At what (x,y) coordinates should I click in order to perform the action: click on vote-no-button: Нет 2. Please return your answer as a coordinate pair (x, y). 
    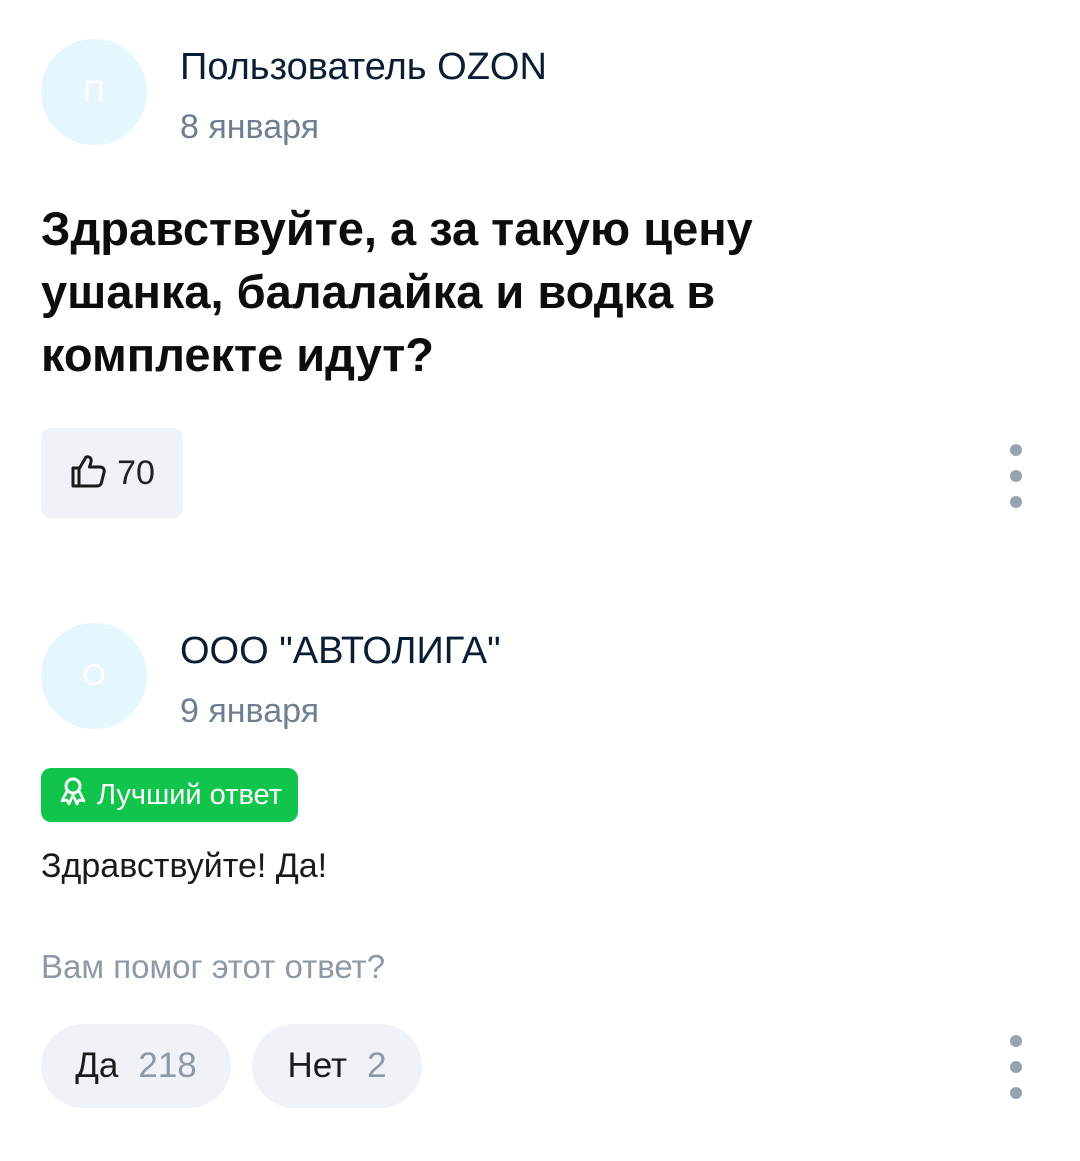
    Looking at the image, I should click on (337, 1066).